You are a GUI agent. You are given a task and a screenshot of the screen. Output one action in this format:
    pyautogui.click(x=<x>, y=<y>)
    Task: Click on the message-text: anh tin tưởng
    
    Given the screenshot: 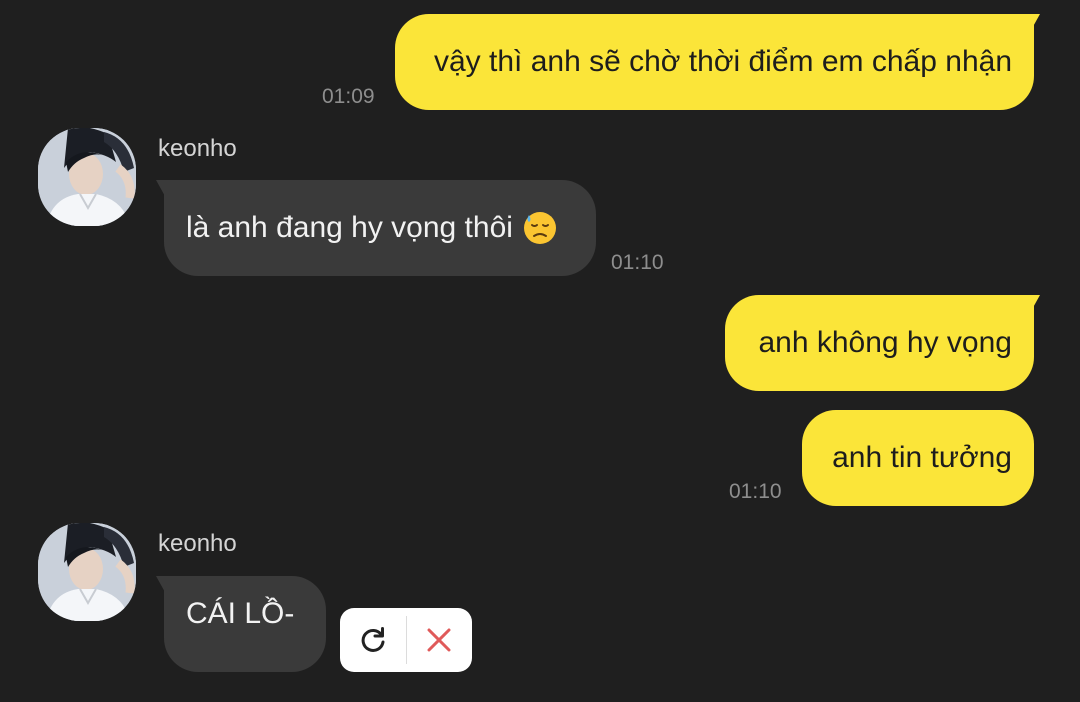 What is the action you would take?
    pyautogui.click(x=922, y=457)
    